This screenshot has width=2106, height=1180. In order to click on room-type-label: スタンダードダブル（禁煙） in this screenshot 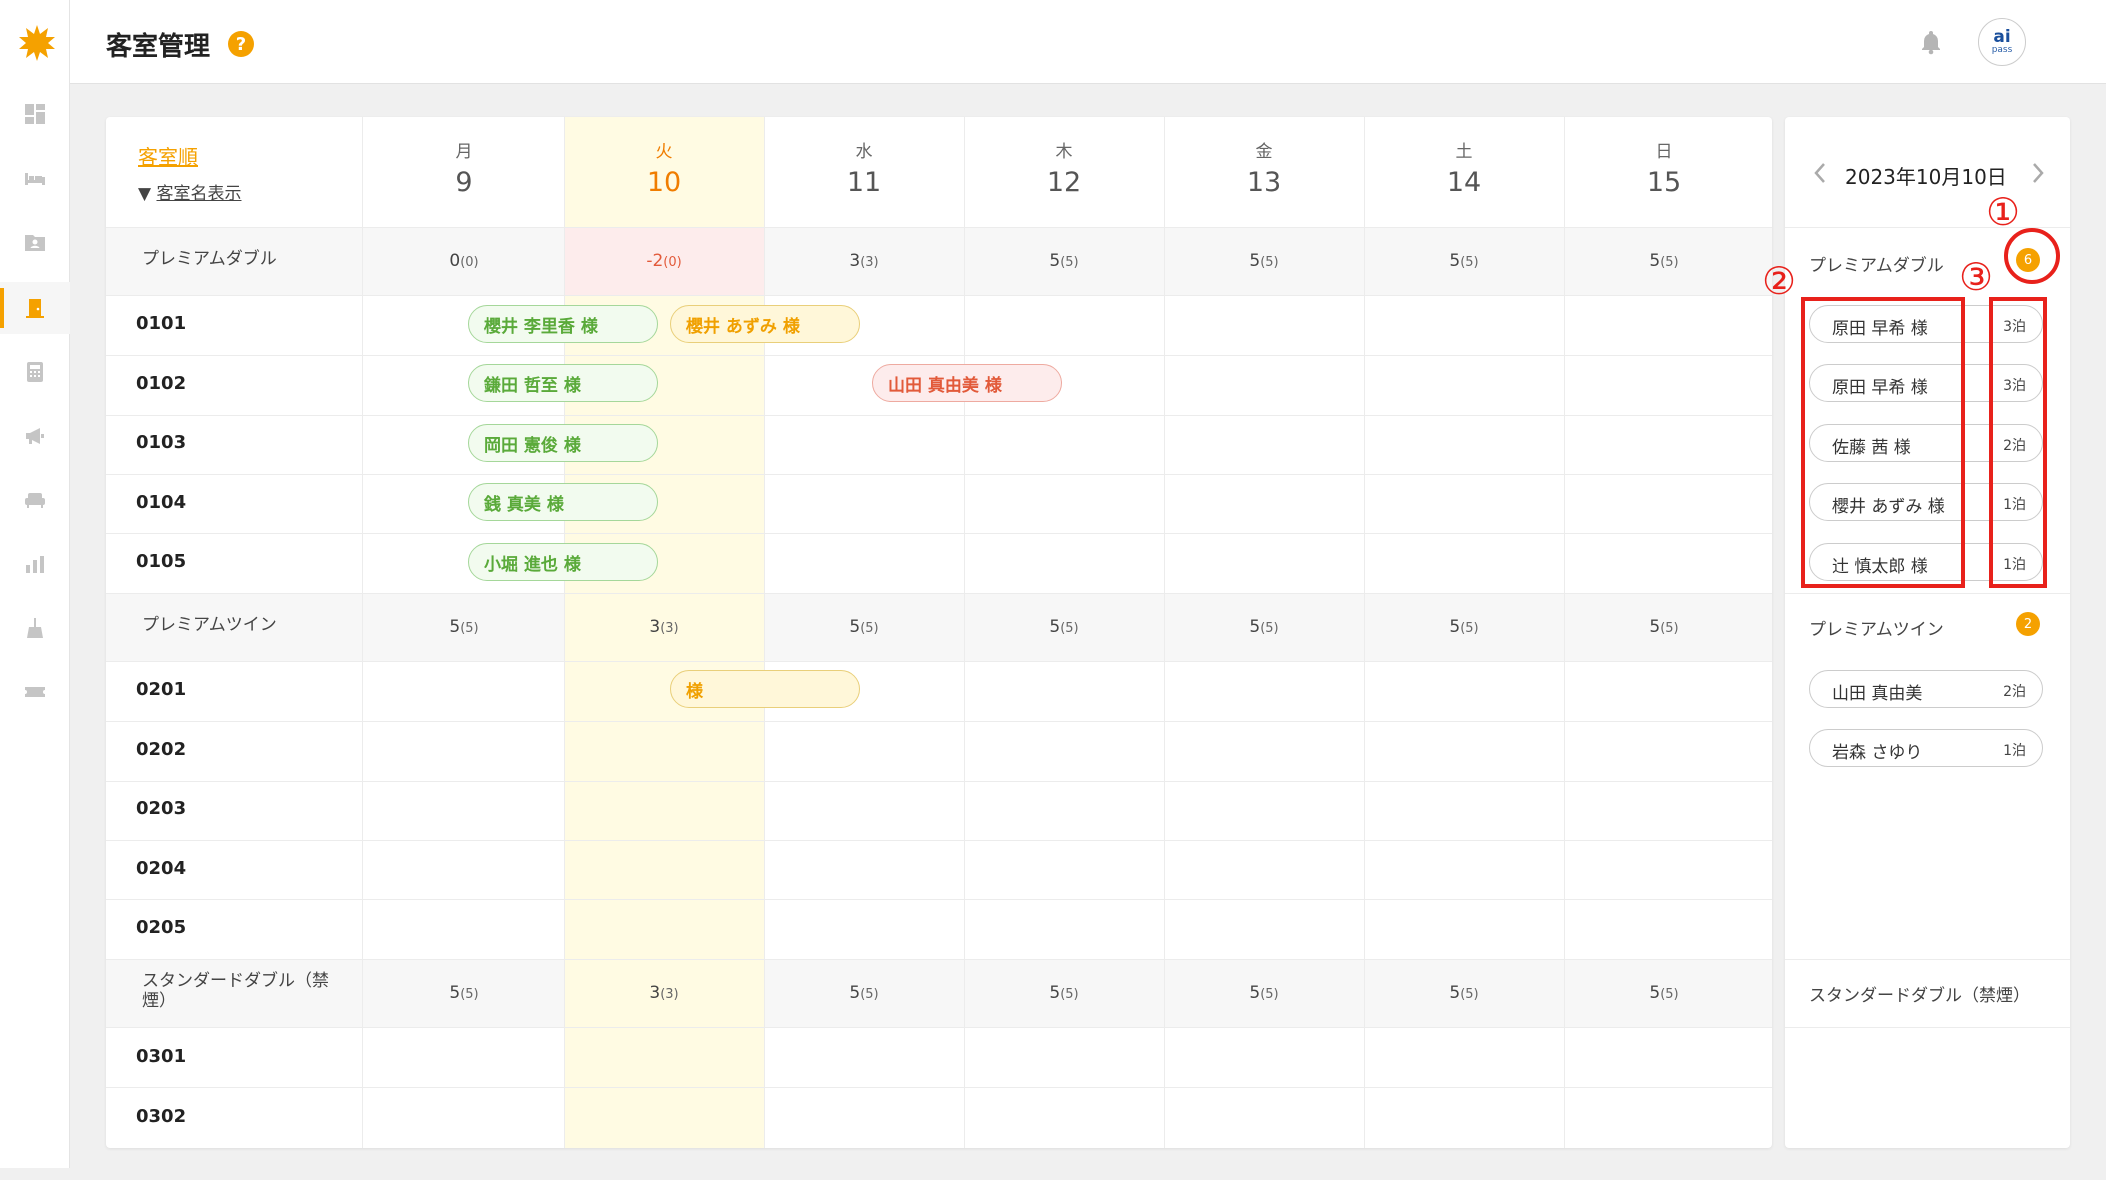, I will do `click(235, 991)`.